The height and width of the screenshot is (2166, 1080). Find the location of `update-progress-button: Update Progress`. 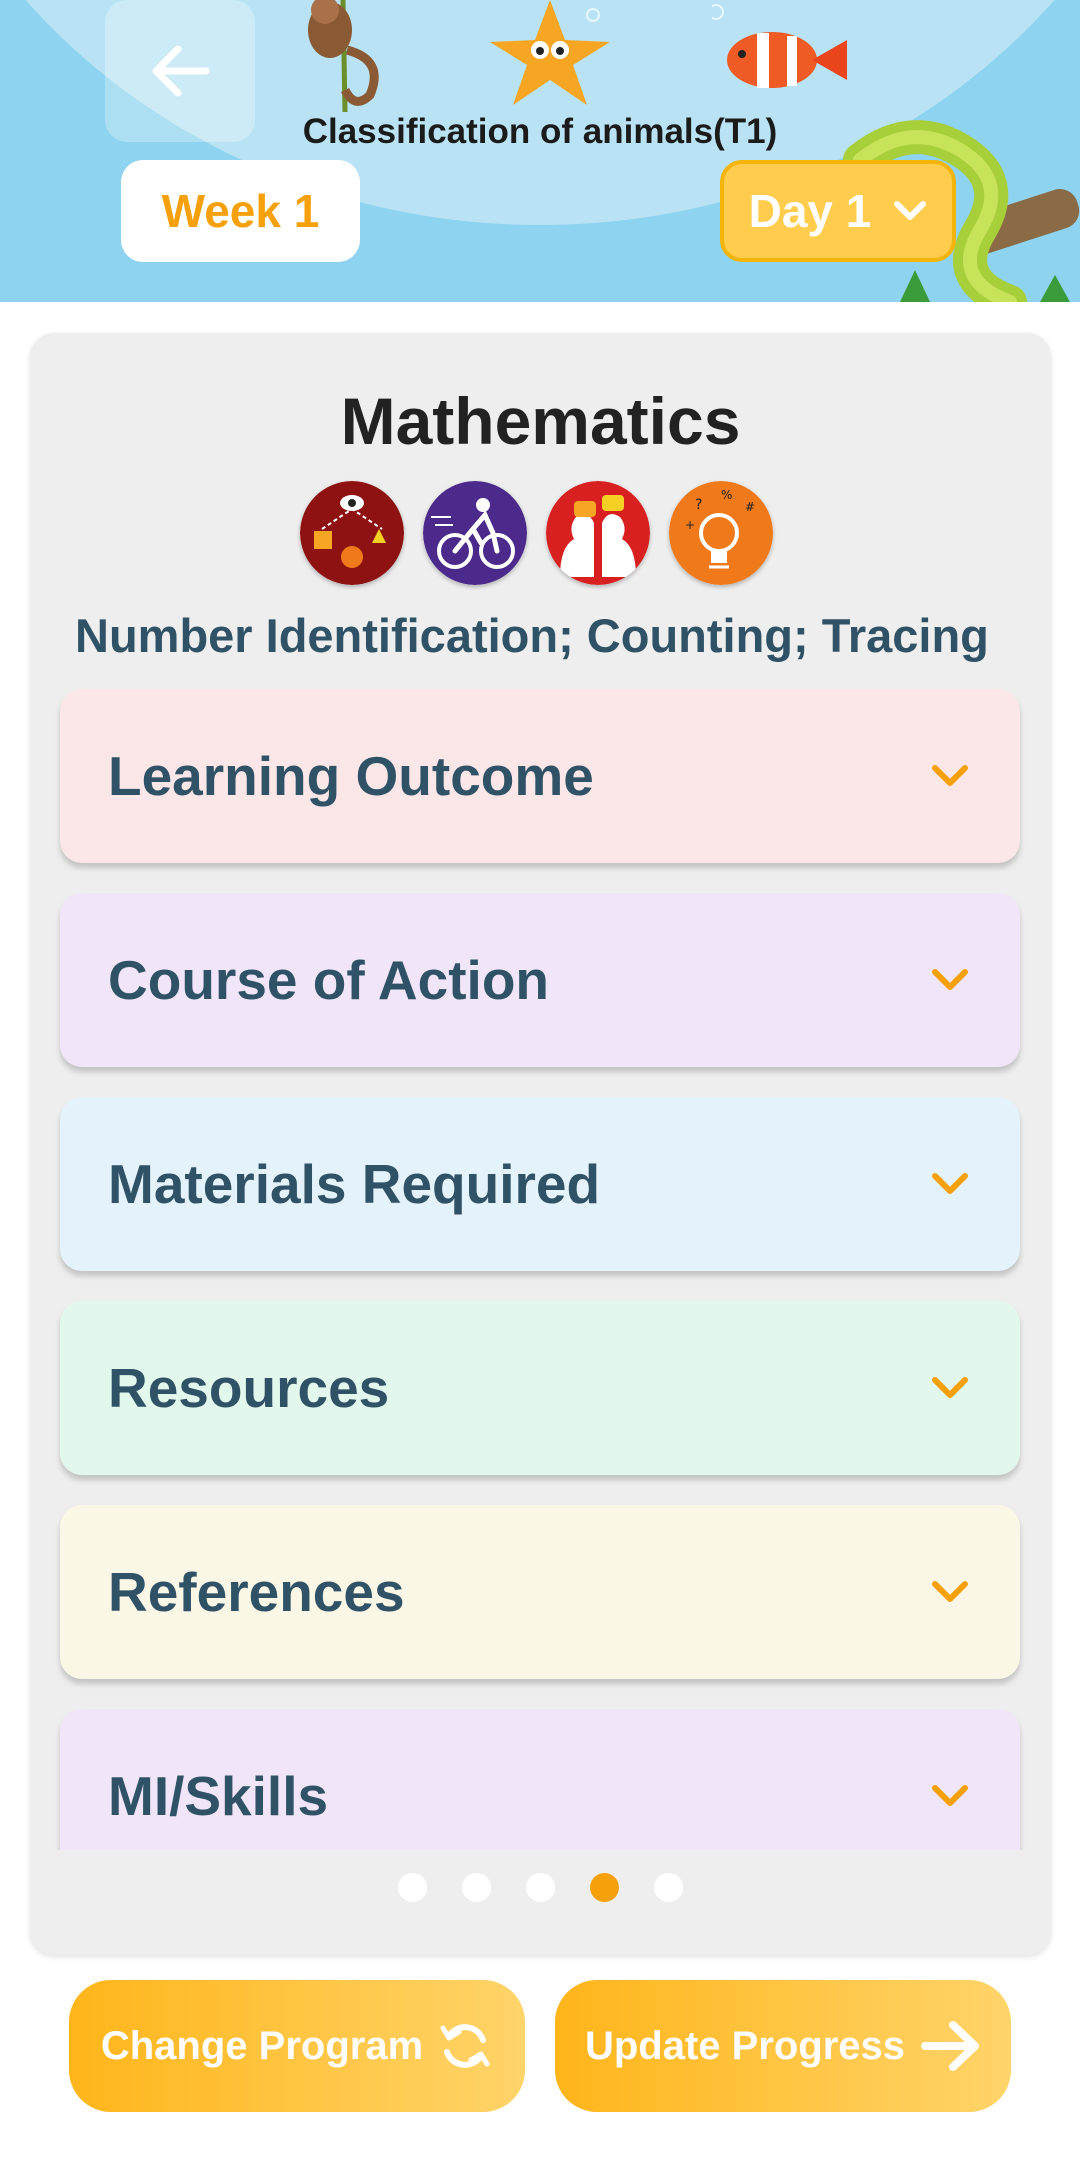

update-progress-button: Update Progress is located at coordinates (783, 2046).